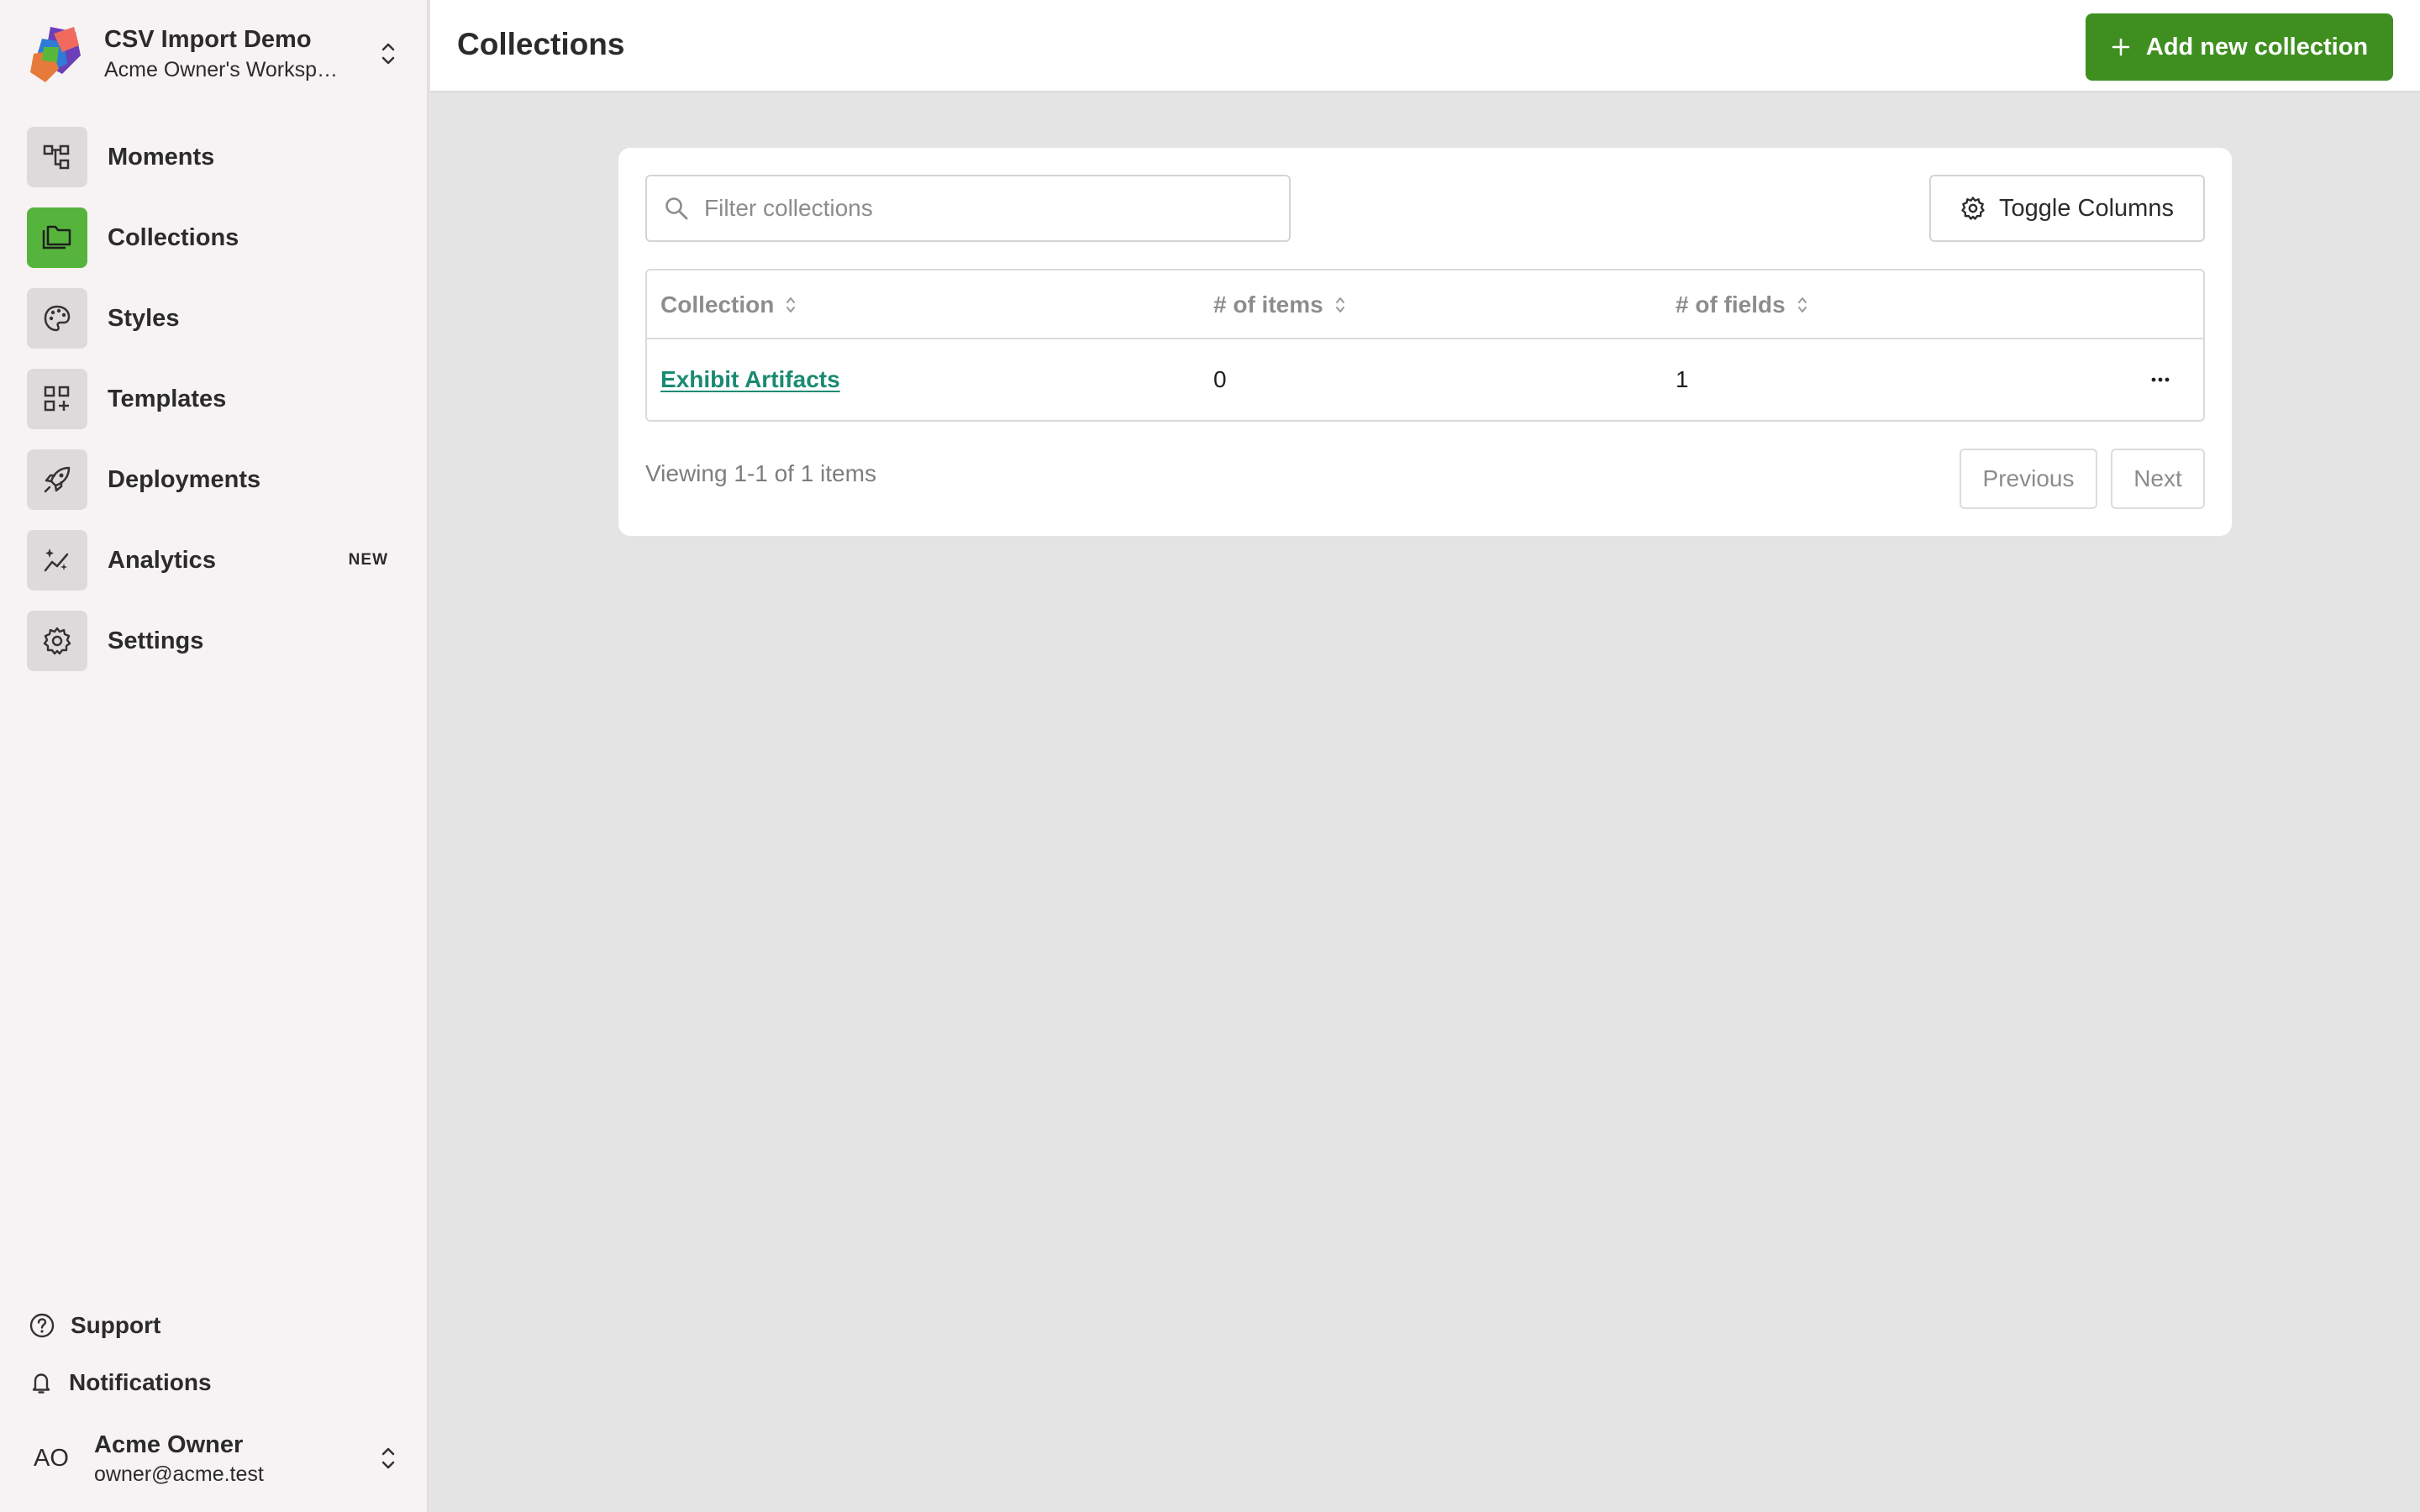 This screenshot has width=2420, height=1512. I want to click on cell-collection-name: Exhibit Artifacts, so click(750, 379).